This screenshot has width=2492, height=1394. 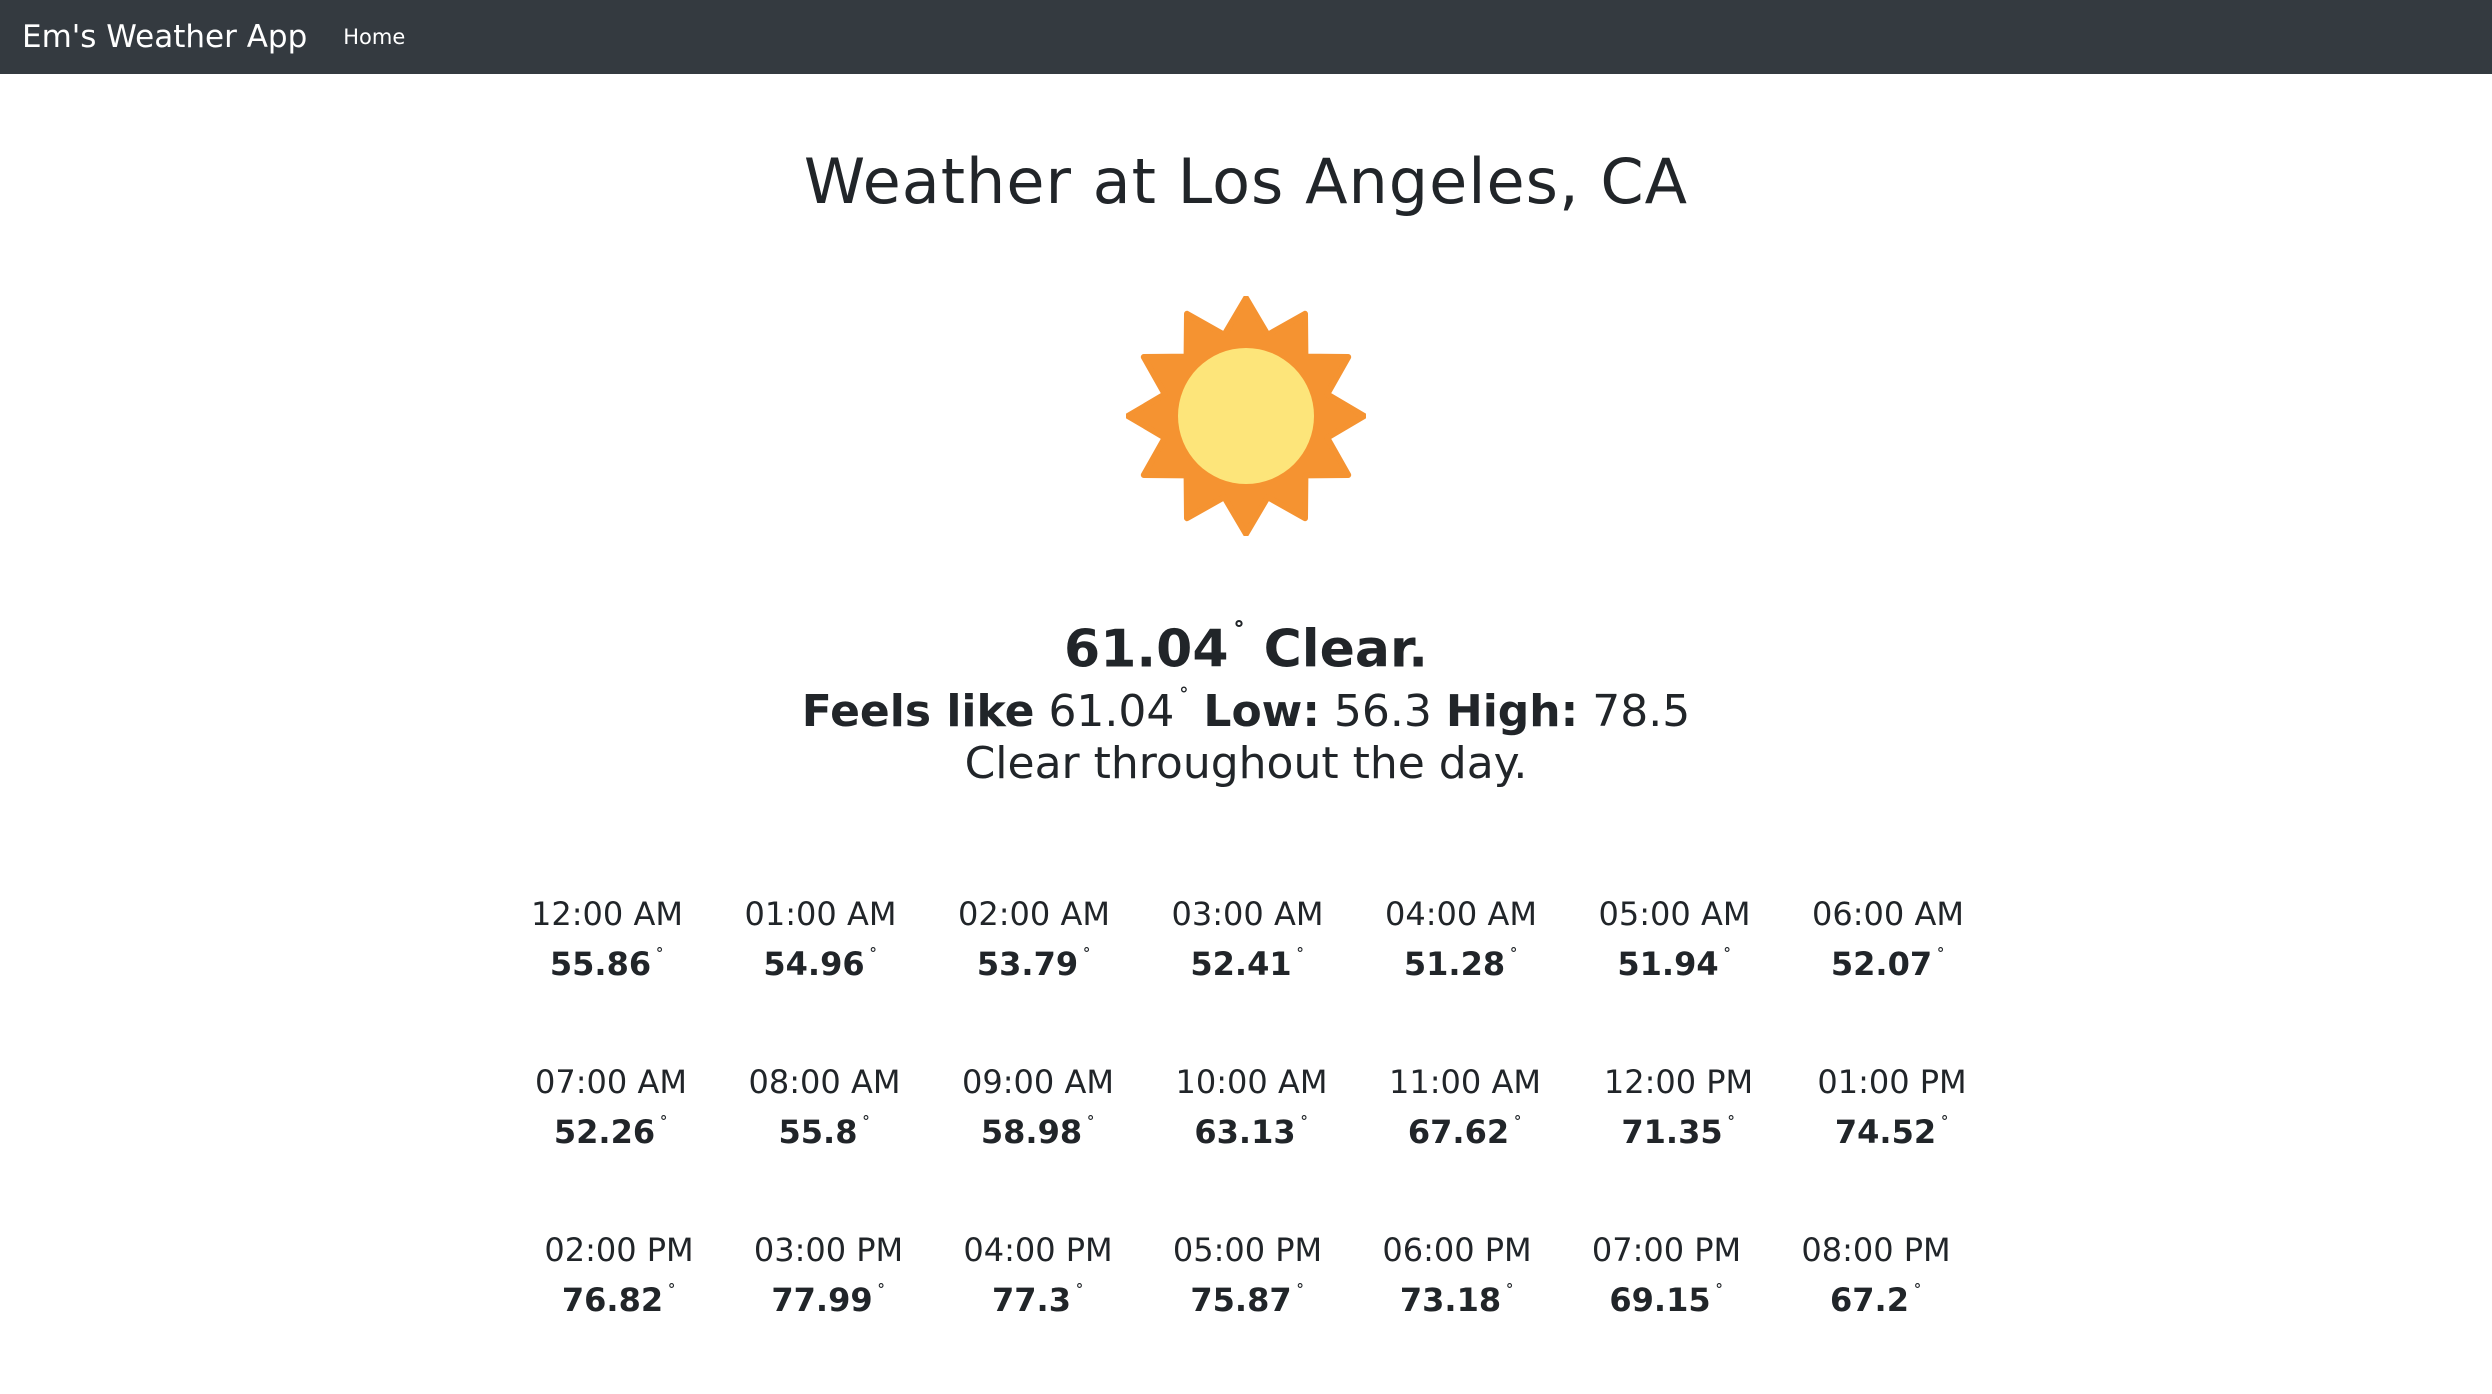 What do you see at coordinates (1251, 1082) in the screenshot?
I see `hourly-time: 10:00 AM` at bounding box center [1251, 1082].